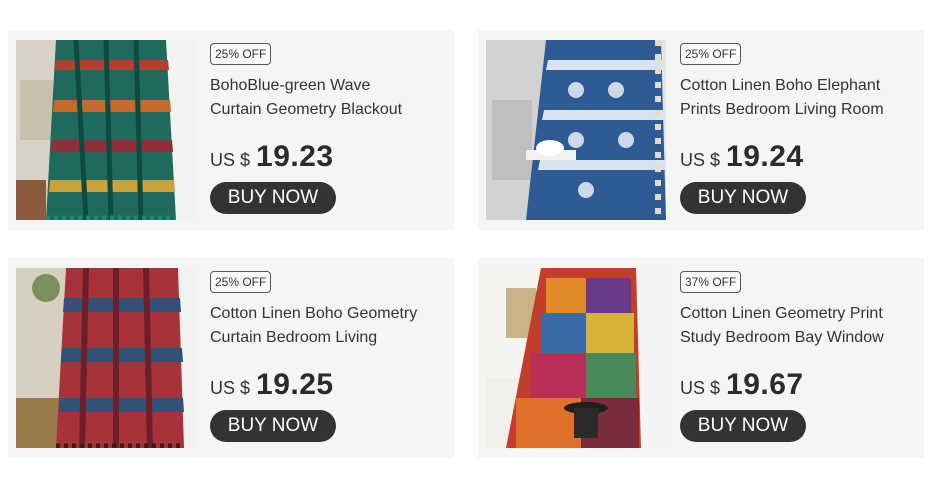  I want to click on price-amount: 19.67, so click(765, 384).